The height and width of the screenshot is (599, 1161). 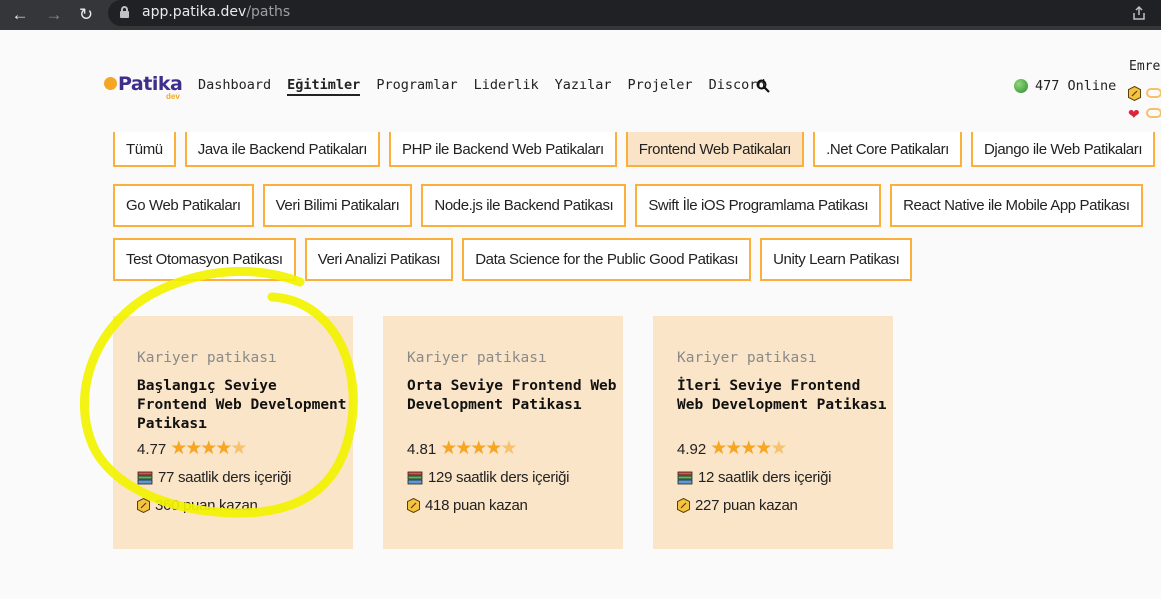 I want to click on filter-chip: Veri Analizi Patikası, so click(x=379, y=259).